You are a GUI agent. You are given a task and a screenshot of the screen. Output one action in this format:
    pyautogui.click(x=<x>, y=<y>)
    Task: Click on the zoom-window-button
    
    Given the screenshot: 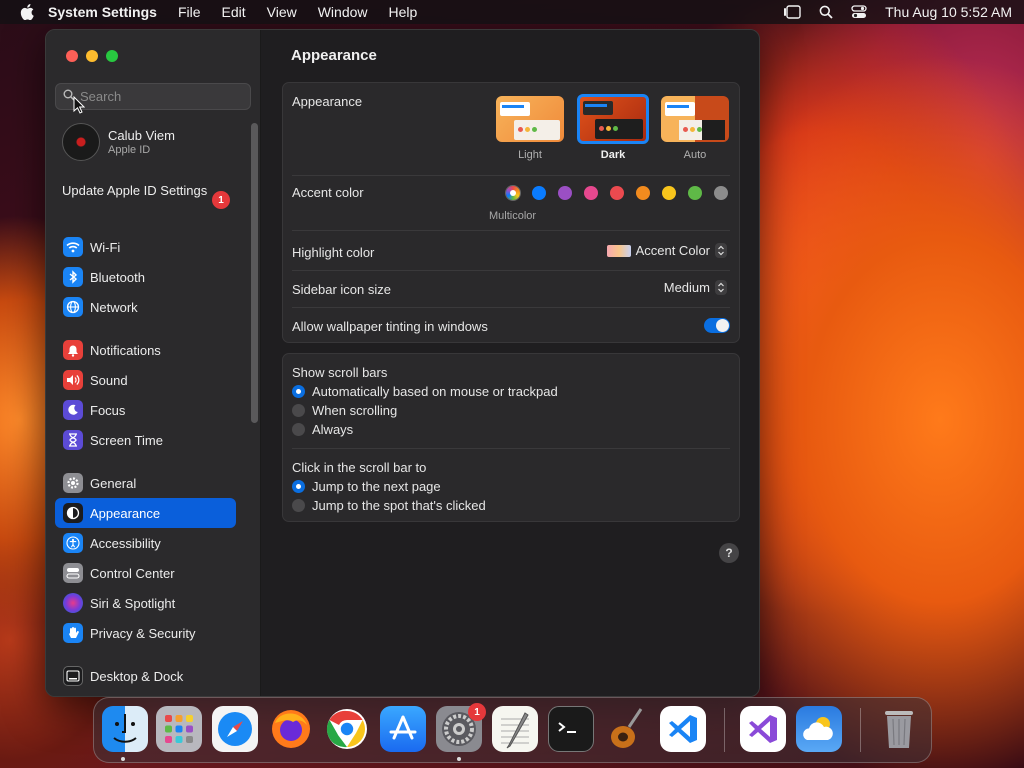 What is the action you would take?
    pyautogui.click(x=112, y=56)
    